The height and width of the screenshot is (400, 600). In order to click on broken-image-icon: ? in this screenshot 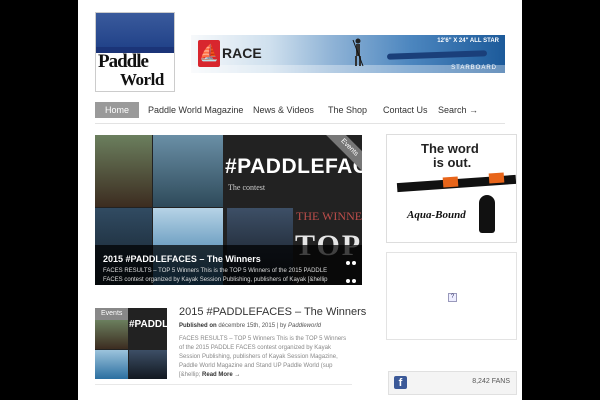, I will do `click(452, 297)`.